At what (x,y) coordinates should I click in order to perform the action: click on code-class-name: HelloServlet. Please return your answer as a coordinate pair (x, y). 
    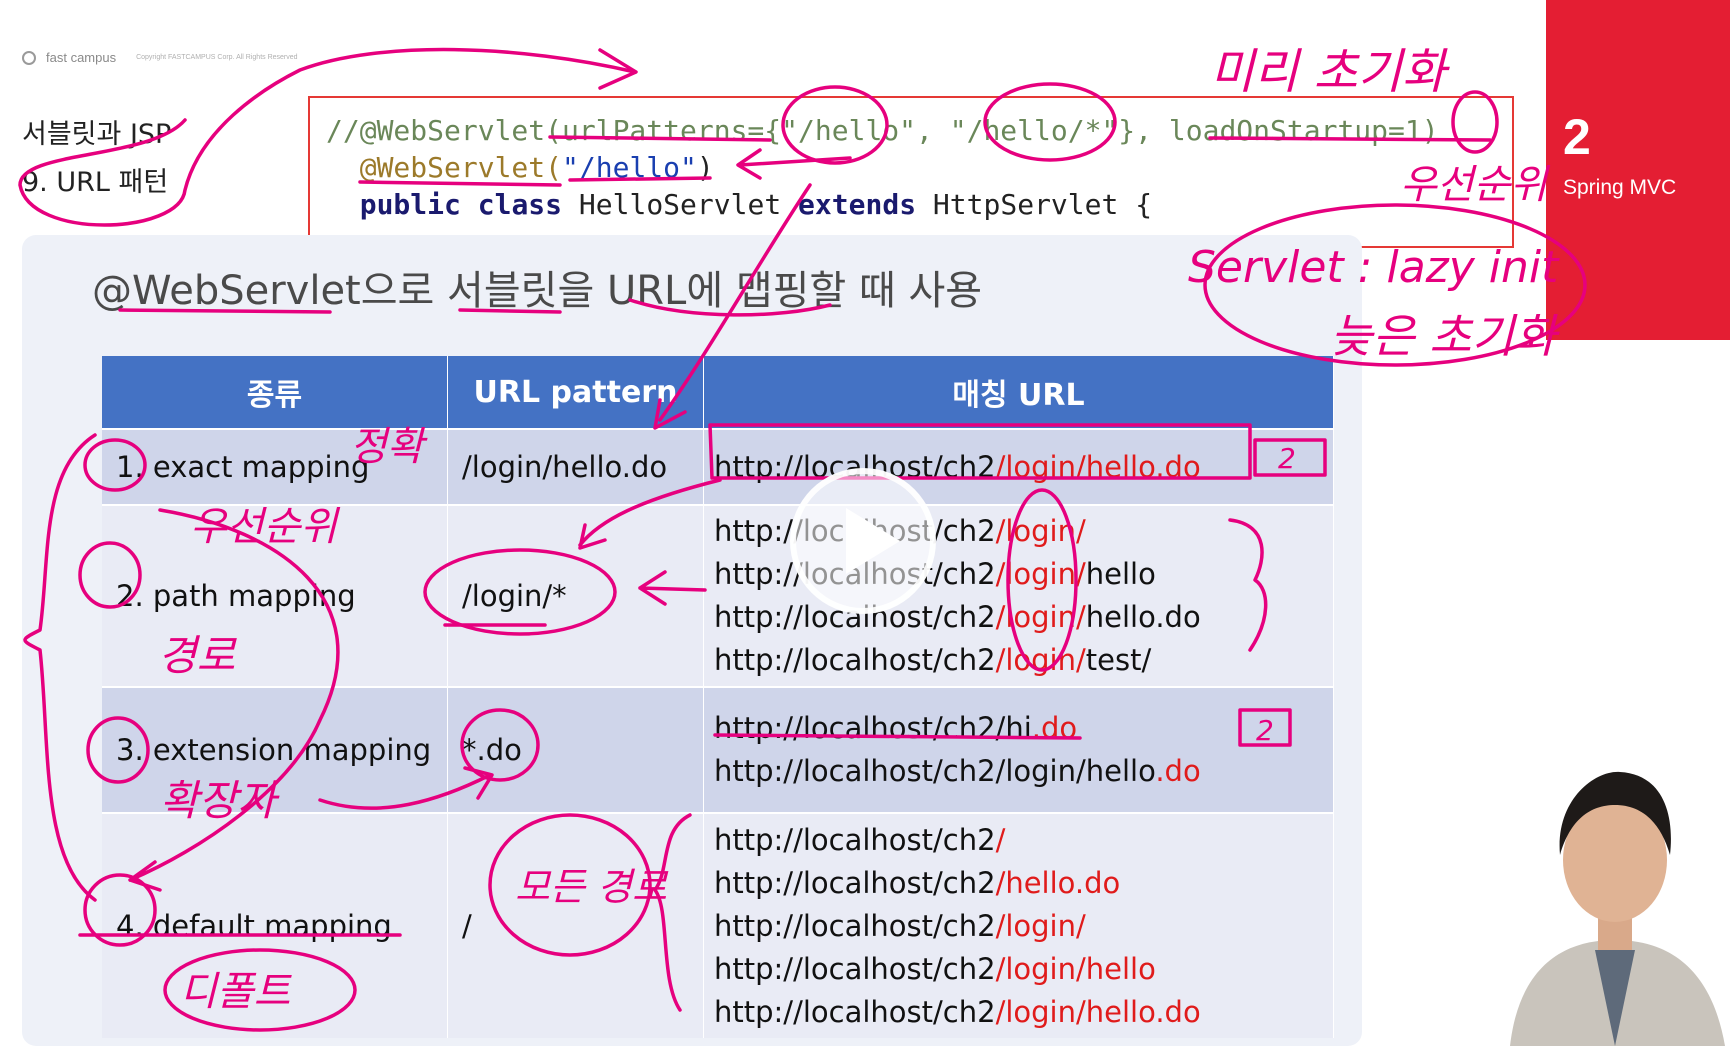
    Looking at the image, I should click on (680, 204).